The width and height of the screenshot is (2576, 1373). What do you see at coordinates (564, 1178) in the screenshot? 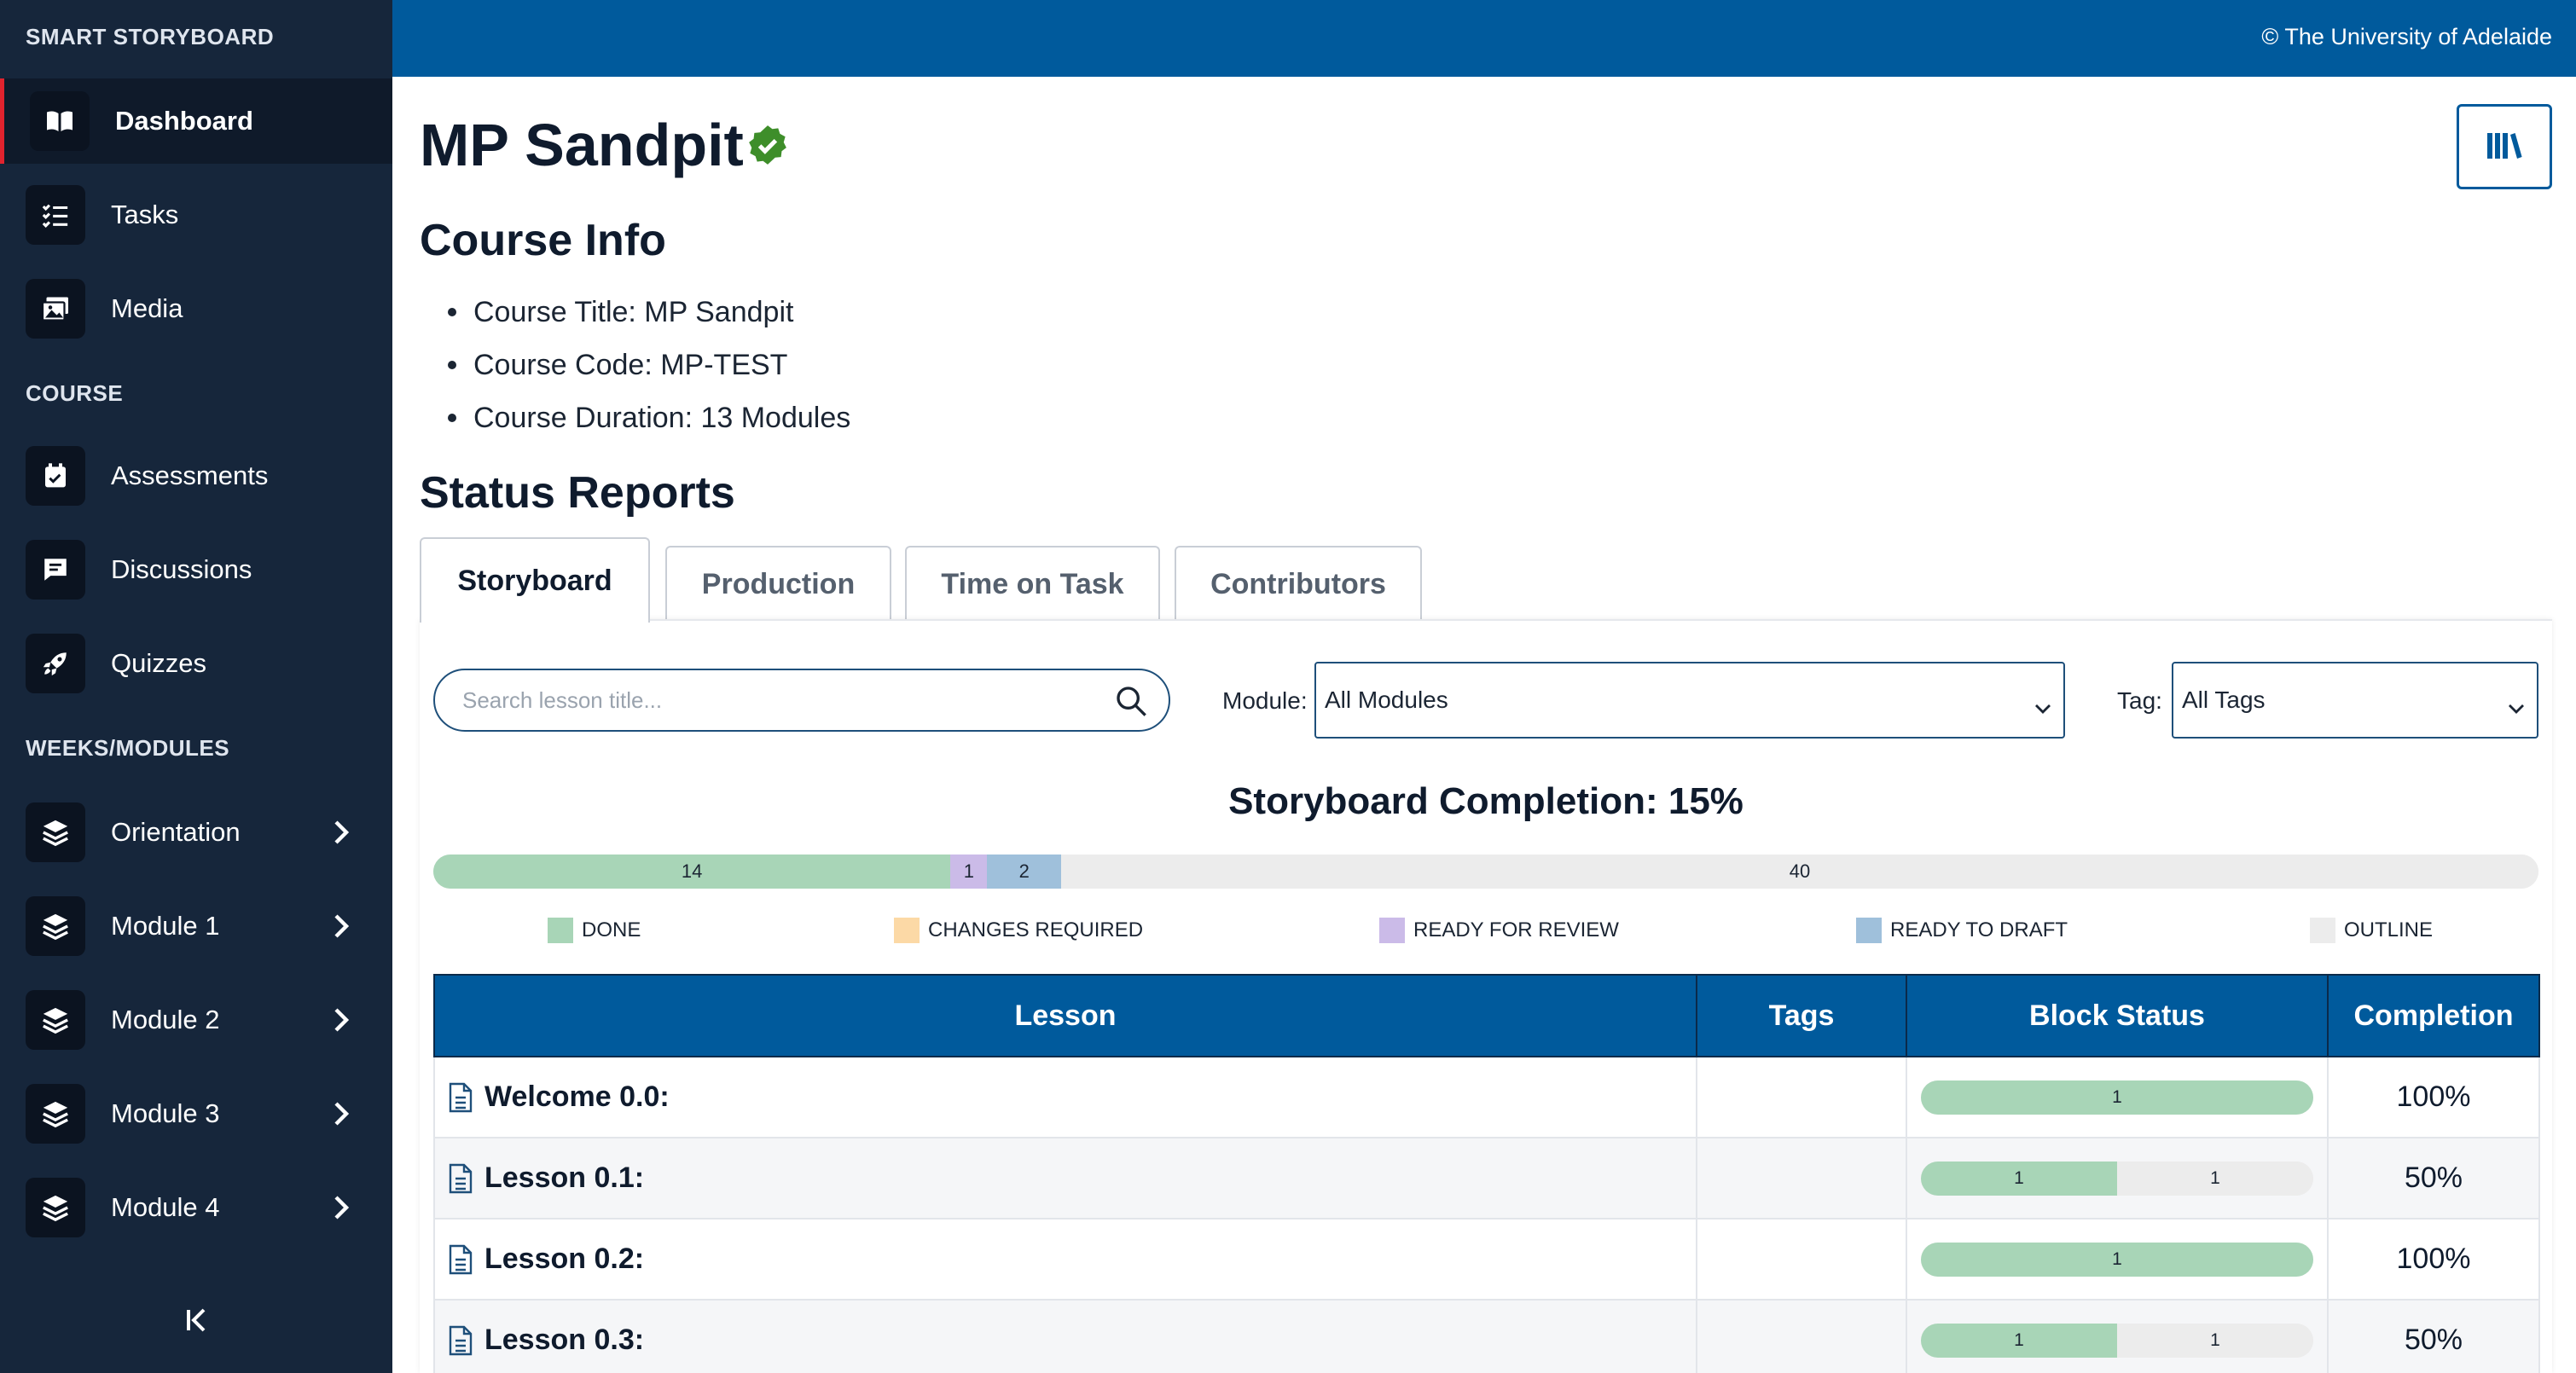
I see `lesson-title: Lesson 0.1:` at bounding box center [564, 1178].